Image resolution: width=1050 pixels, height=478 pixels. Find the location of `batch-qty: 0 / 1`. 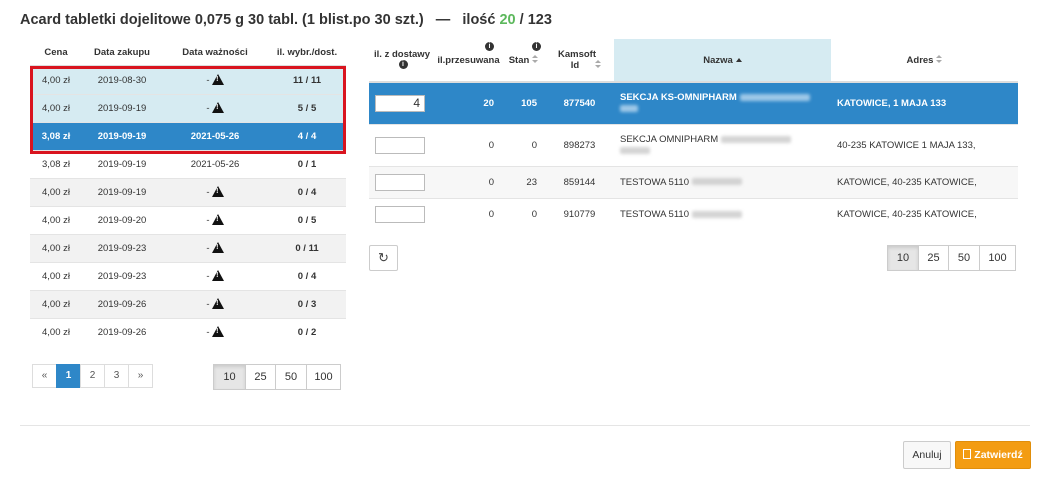

batch-qty: 0 / 1 is located at coordinates (307, 163).